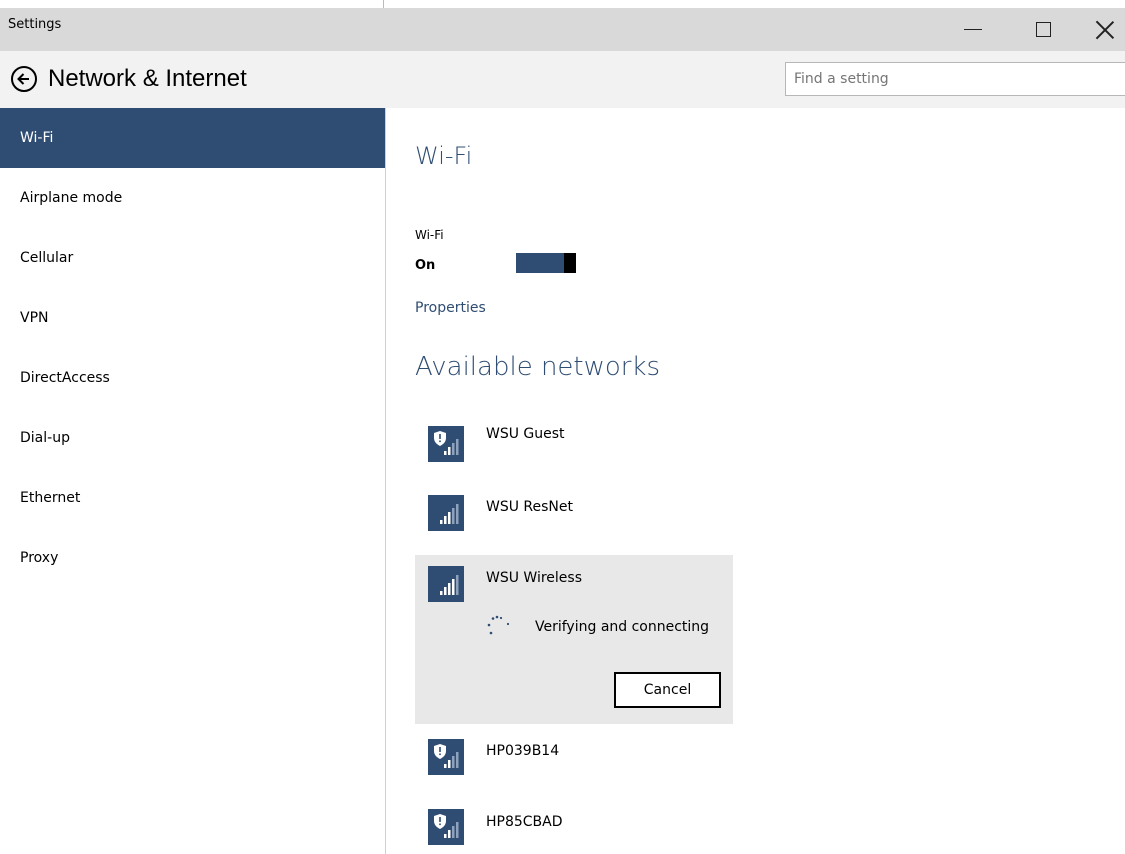 The height and width of the screenshot is (854, 1125). What do you see at coordinates (192, 258) in the screenshot?
I see `sidebar-item-cellular: Cellular` at bounding box center [192, 258].